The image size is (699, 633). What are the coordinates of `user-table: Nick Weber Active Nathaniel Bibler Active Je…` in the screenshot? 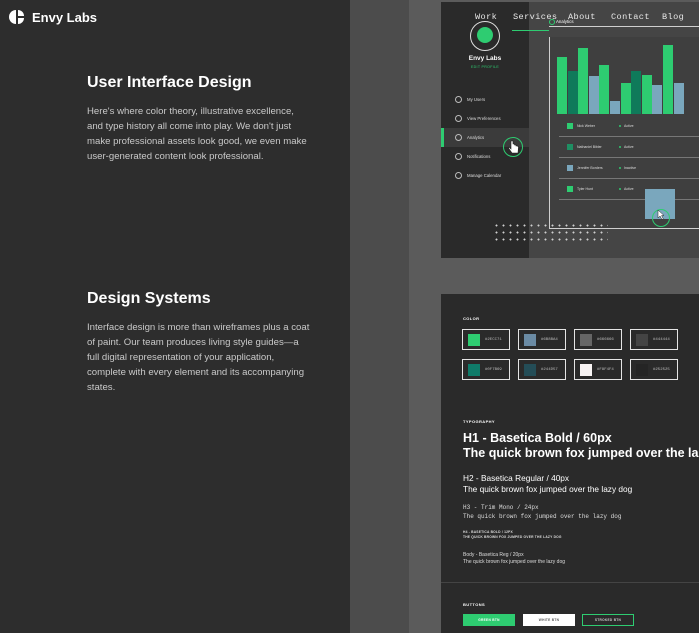 It's located at (629, 158).